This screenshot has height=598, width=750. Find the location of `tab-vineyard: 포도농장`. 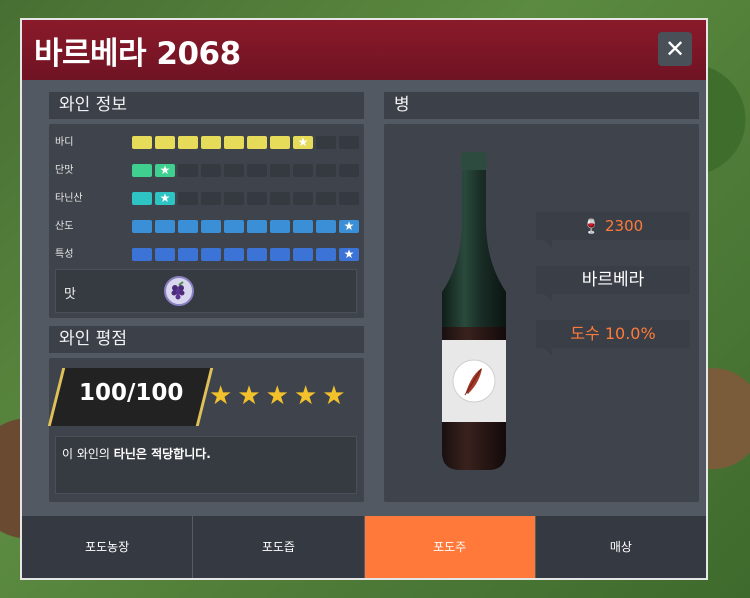

tab-vineyard: 포도농장 is located at coordinates (108, 547).